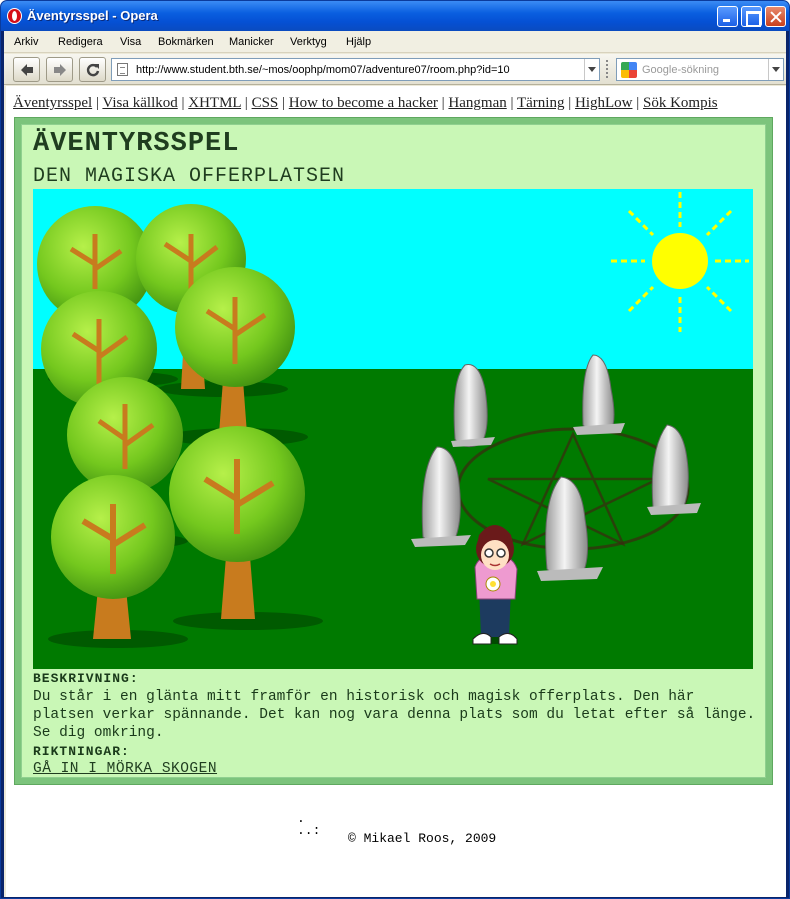 The width and height of the screenshot is (790, 899). Describe the element at coordinates (681, 70) in the screenshot. I see `search-placeholder: Google-sökning` at that location.